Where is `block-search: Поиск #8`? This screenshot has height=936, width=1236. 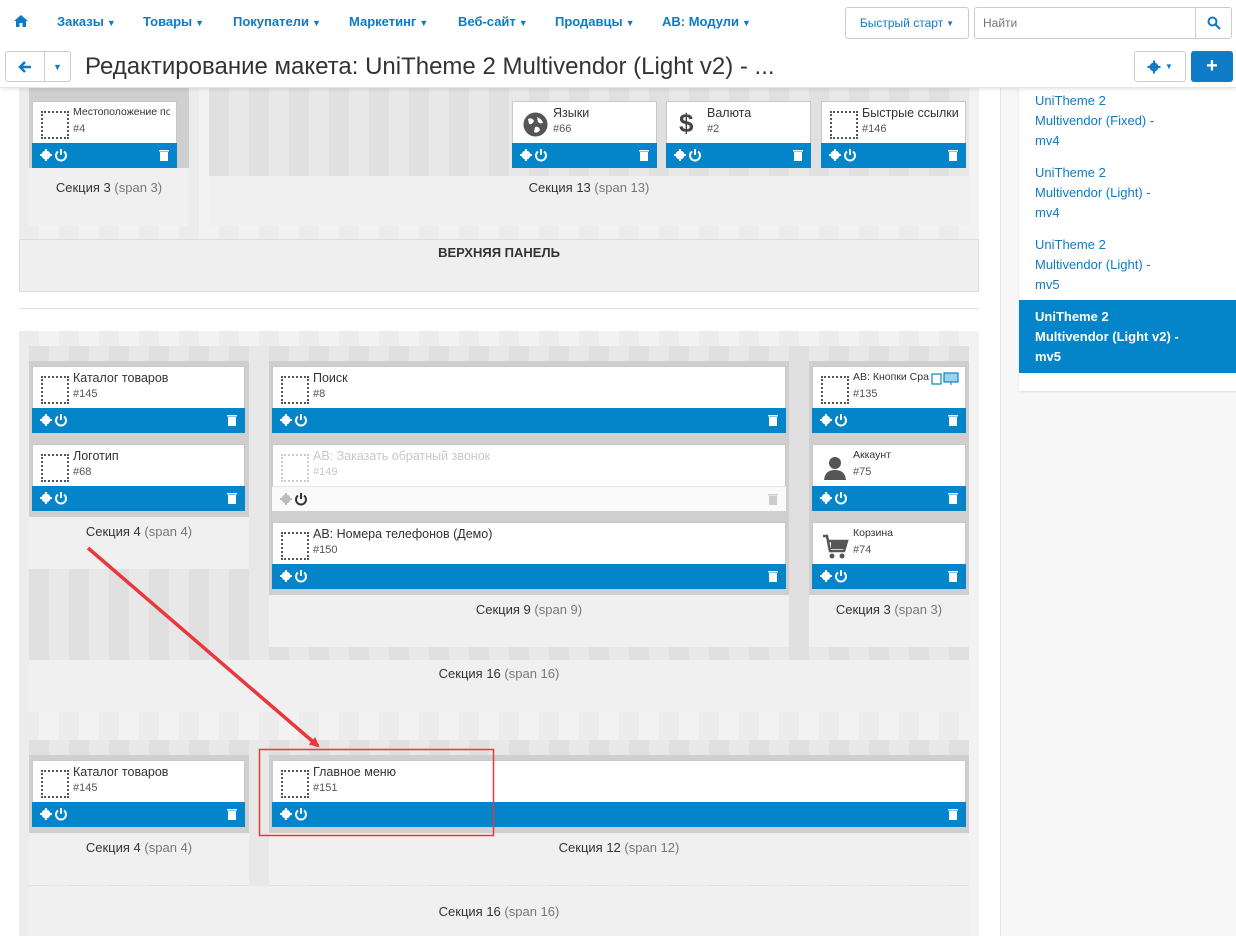 block-search: Поиск #8 is located at coordinates (529, 399).